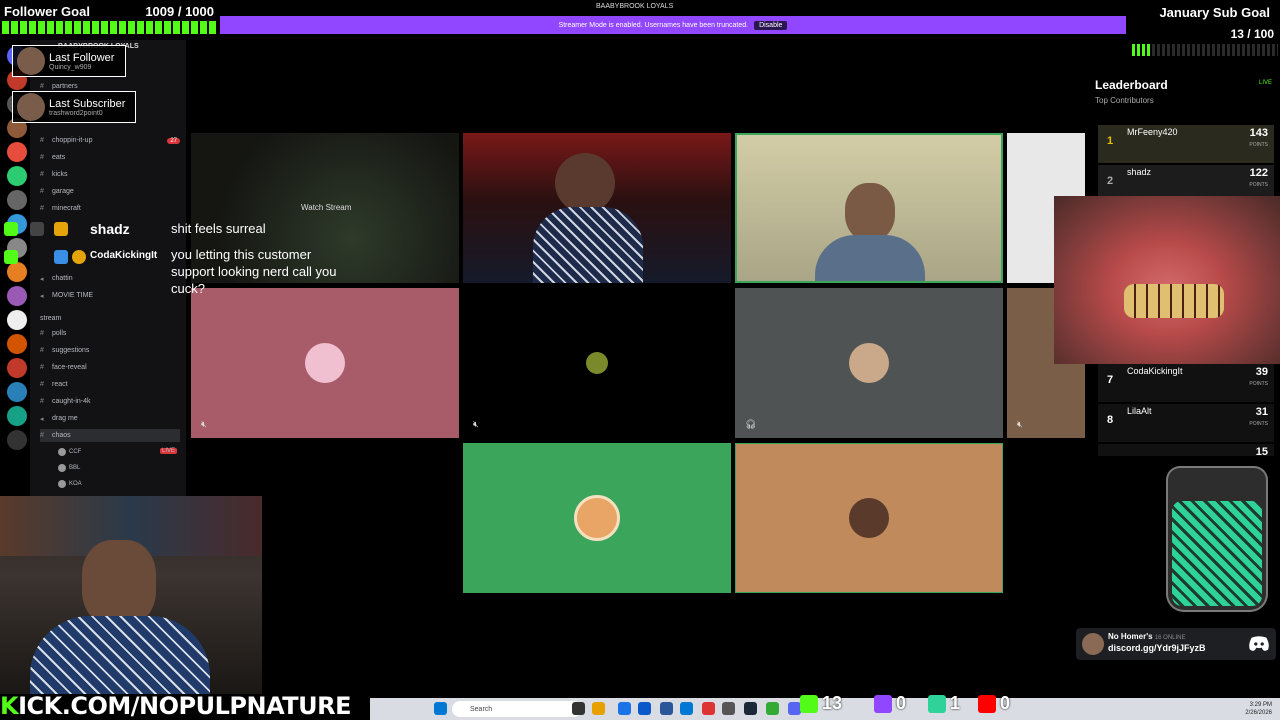 This screenshot has height=720, width=1280. Describe the element at coordinates (110, 229) in the screenshot. I see `chat-username: shadz` at that location.